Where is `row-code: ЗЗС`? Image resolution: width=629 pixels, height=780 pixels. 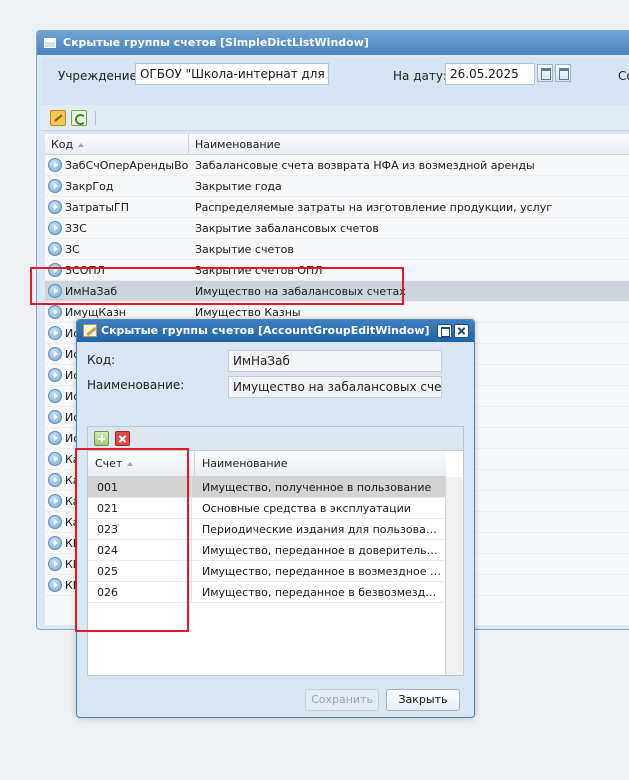
row-code: ЗЗС is located at coordinates (76, 228).